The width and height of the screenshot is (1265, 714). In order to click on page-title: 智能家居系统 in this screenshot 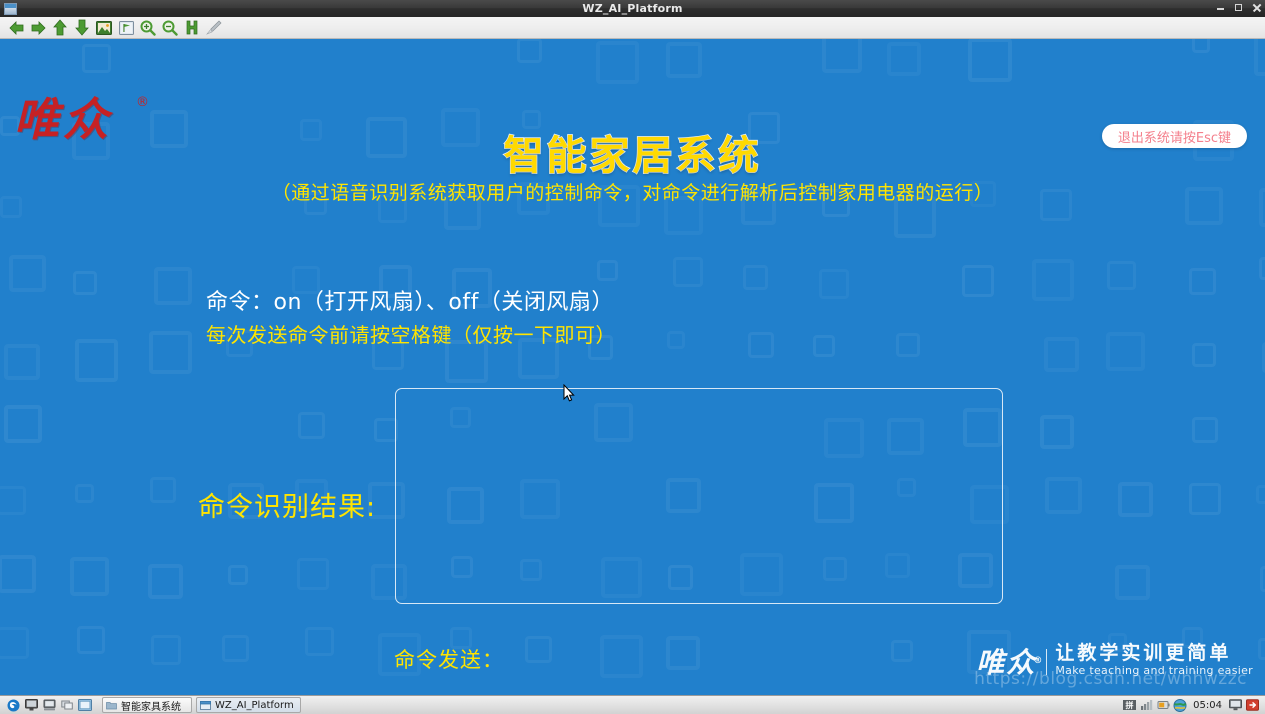, I will do `click(632, 156)`.